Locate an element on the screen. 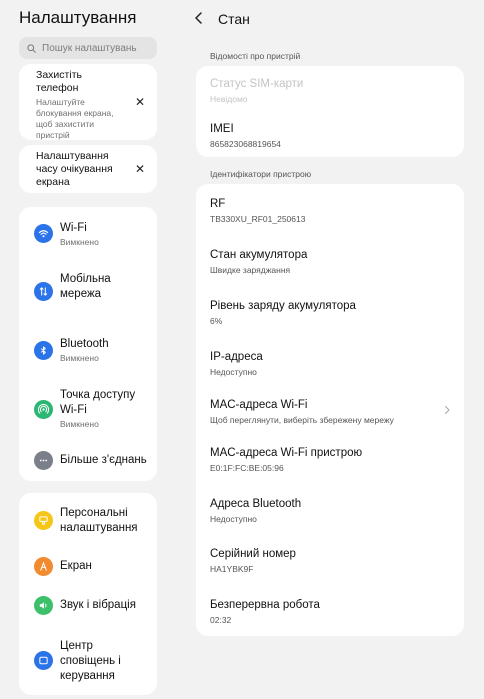  row-label: Адреса Bluetooth is located at coordinates (256, 504).